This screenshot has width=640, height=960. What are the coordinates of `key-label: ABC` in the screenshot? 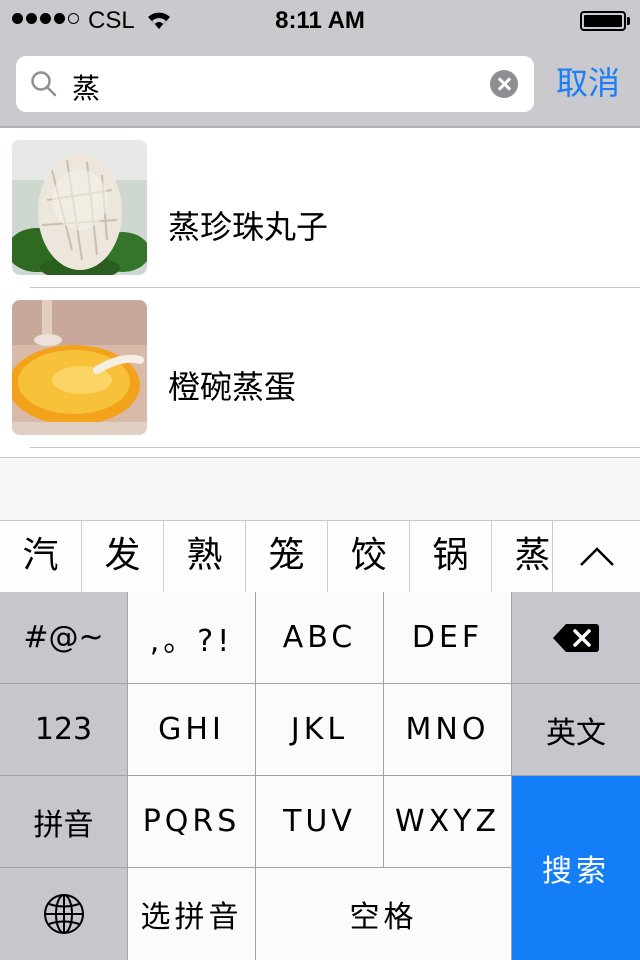 It's located at (319, 637).